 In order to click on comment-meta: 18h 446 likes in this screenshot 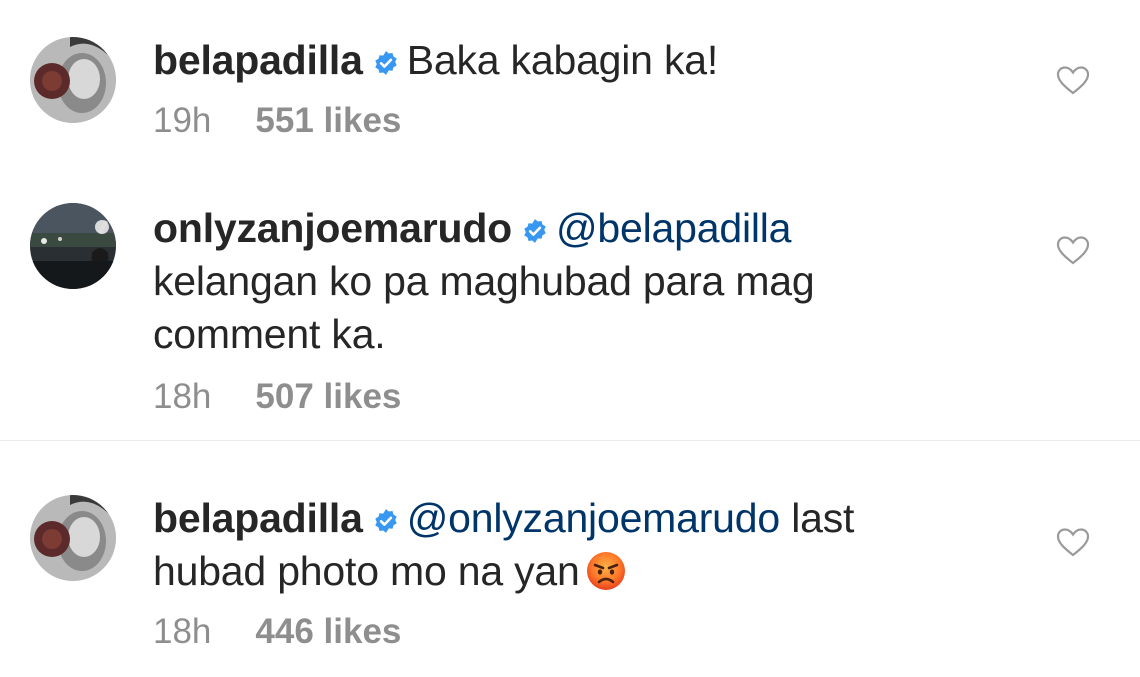, I will do `click(583, 632)`.